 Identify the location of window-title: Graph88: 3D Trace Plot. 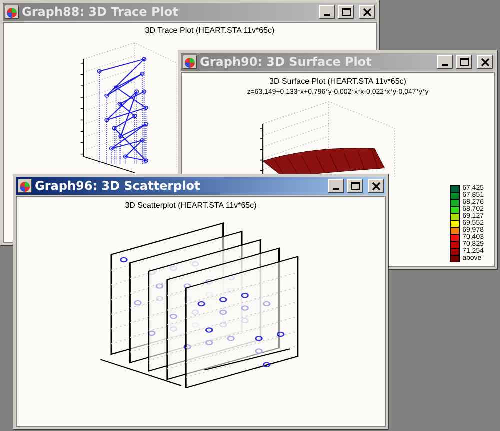
(100, 12).